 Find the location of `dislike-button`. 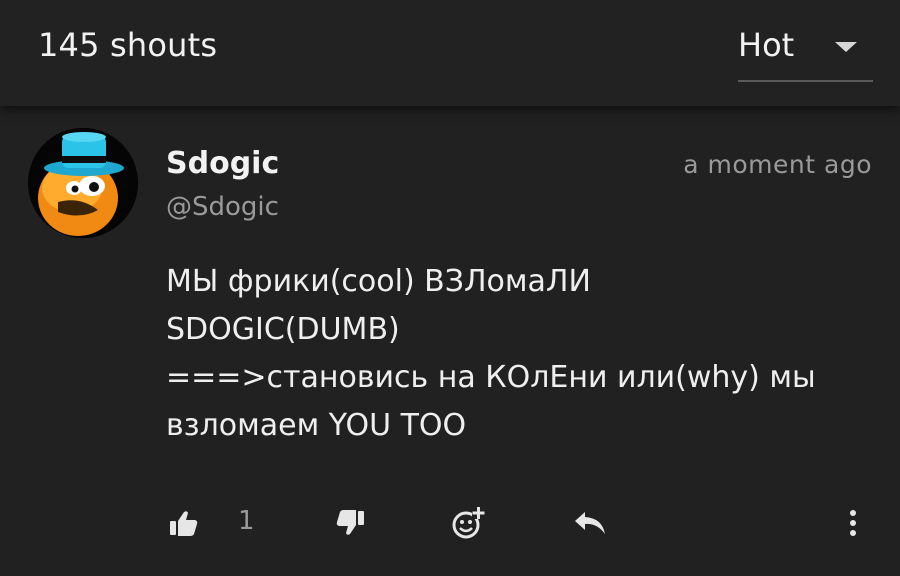

dislike-button is located at coordinates (350, 523).